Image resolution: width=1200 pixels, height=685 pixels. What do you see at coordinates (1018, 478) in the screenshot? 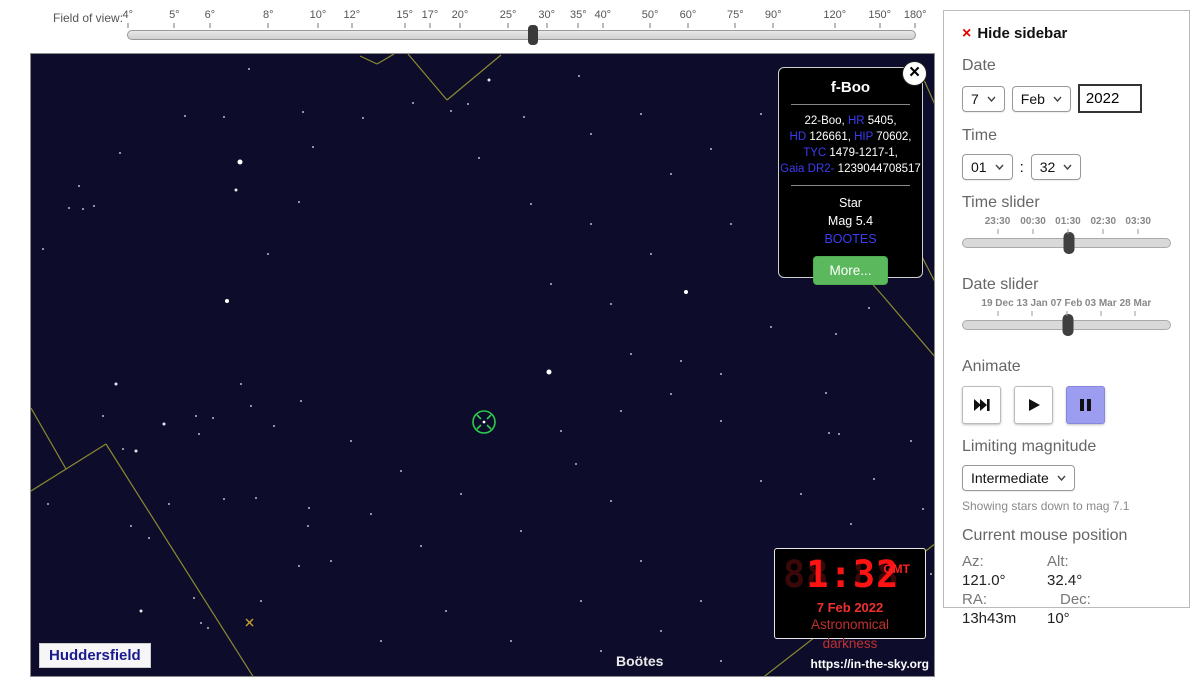
I see `limiting-magnitude-select: Intermediate` at bounding box center [1018, 478].